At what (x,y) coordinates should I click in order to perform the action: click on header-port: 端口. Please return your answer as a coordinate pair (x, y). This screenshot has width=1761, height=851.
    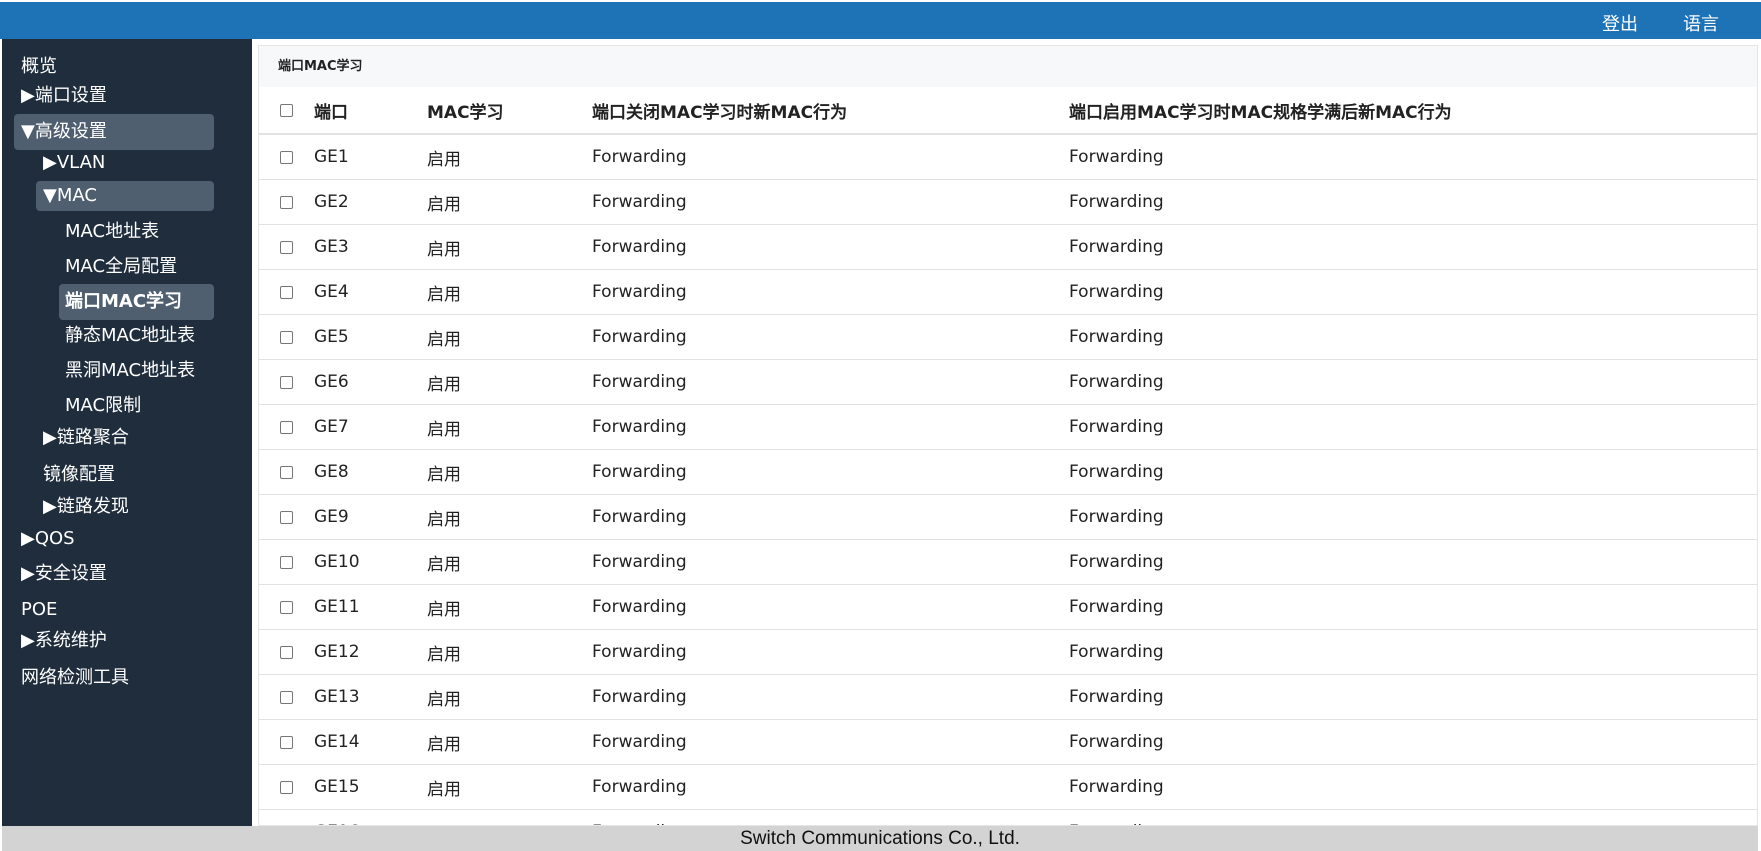
    Looking at the image, I should click on (370, 111).